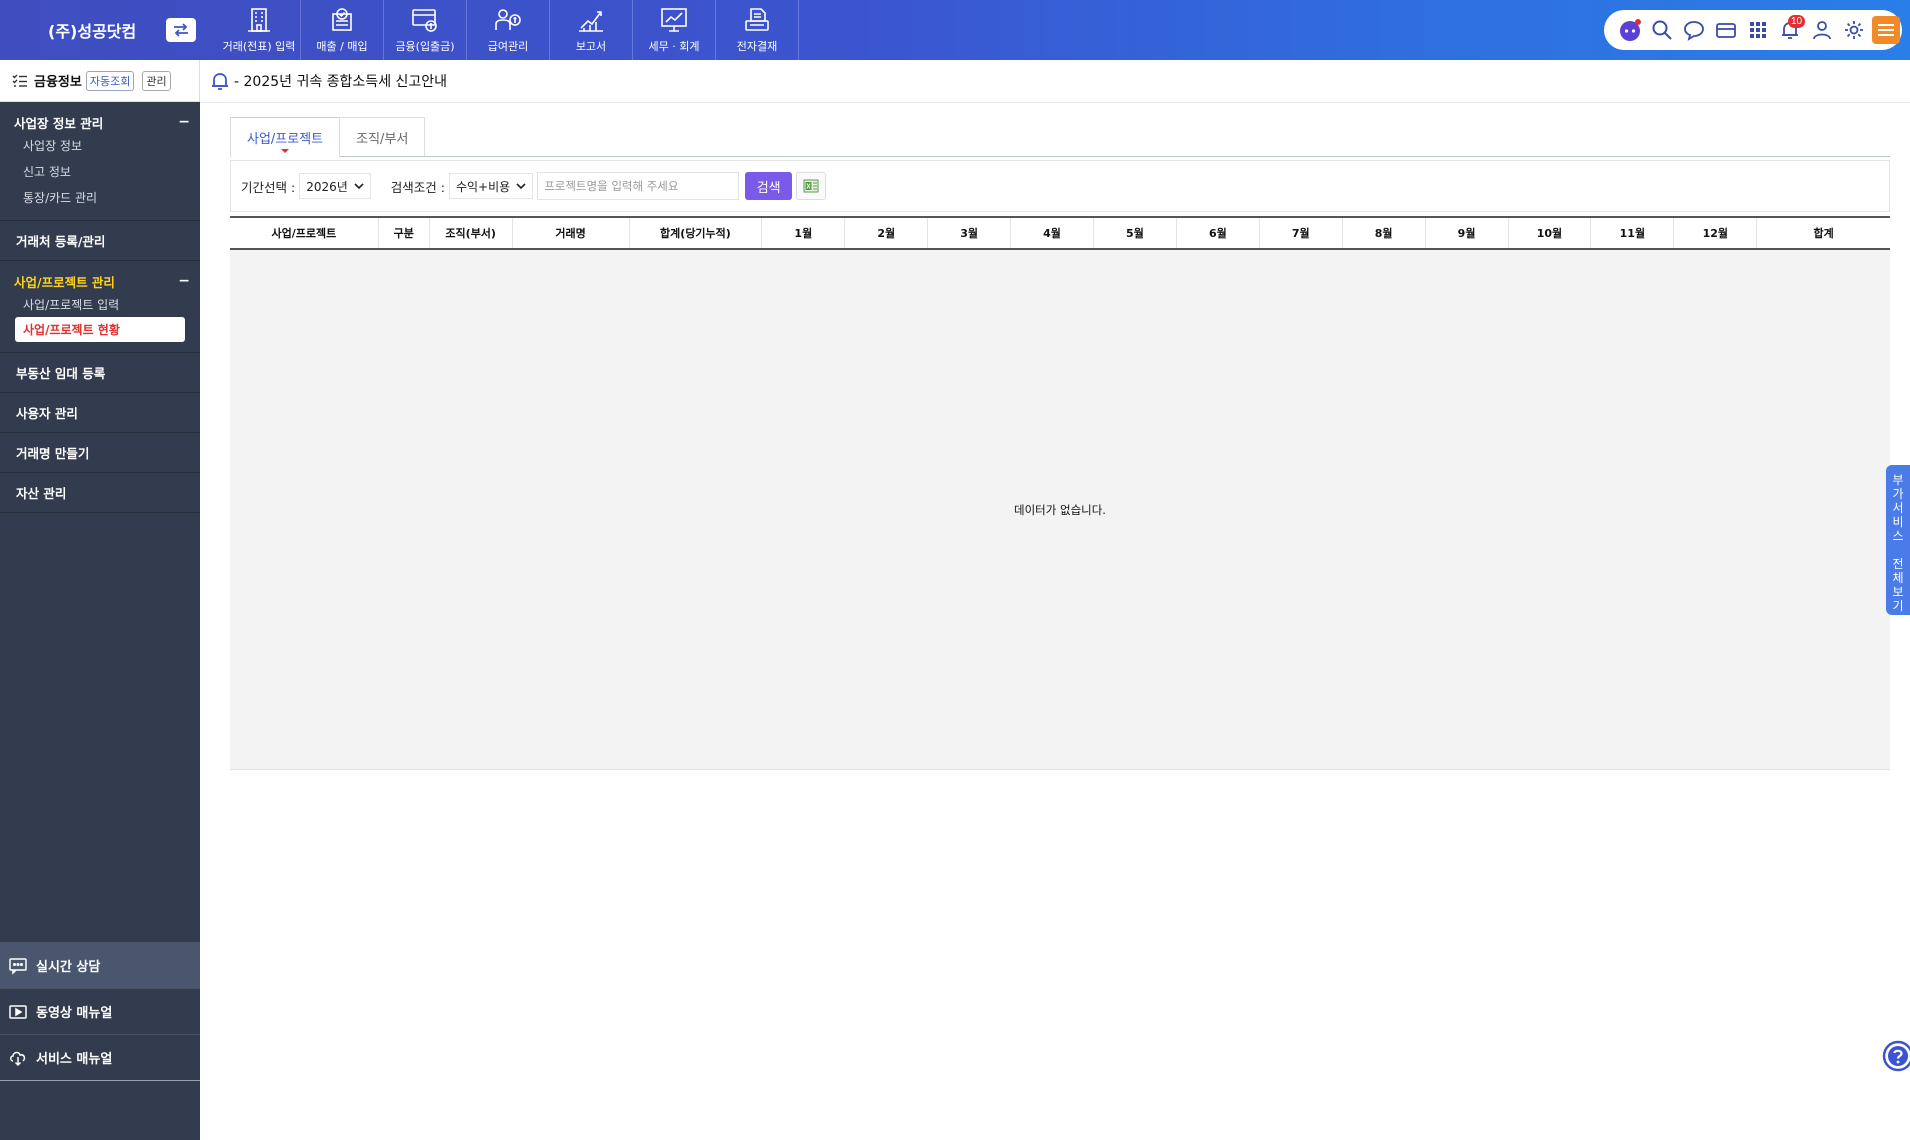 The width and height of the screenshot is (1910, 1140). I want to click on sidebar-section-title: 사업장 정보 관리 −, so click(100, 122).